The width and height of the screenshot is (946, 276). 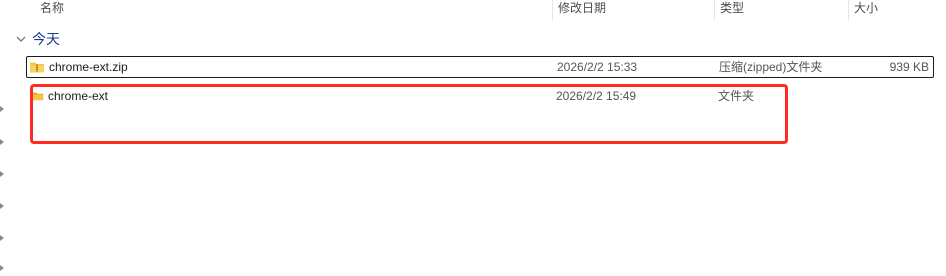 I want to click on file-name: chrome-ext.zip, so click(x=88, y=67).